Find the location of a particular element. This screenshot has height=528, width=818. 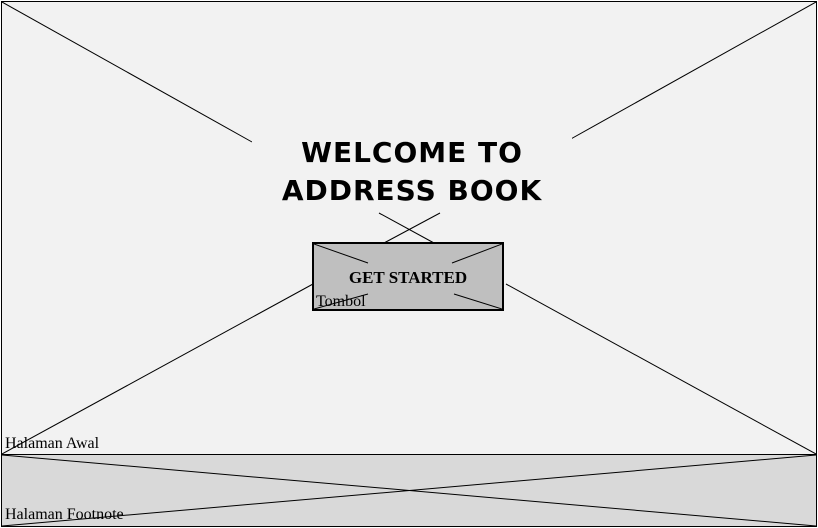

cross-line-center-b is located at coordinates (412, 228).